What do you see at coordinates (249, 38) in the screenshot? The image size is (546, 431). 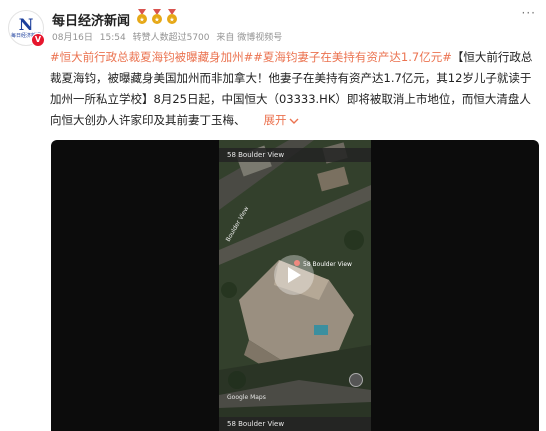 I see `post-source: 来自 微博视频号` at bounding box center [249, 38].